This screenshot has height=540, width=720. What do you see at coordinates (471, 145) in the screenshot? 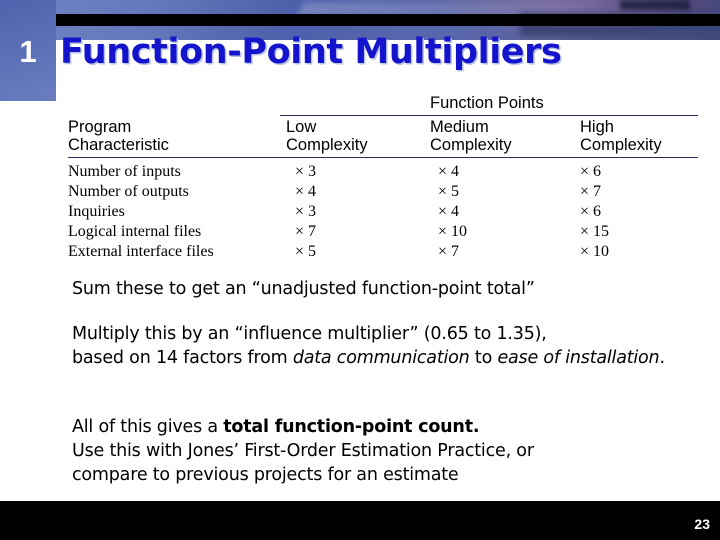
I see `table-header-medium-line2: Complexity` at bounding box center [471, 145].